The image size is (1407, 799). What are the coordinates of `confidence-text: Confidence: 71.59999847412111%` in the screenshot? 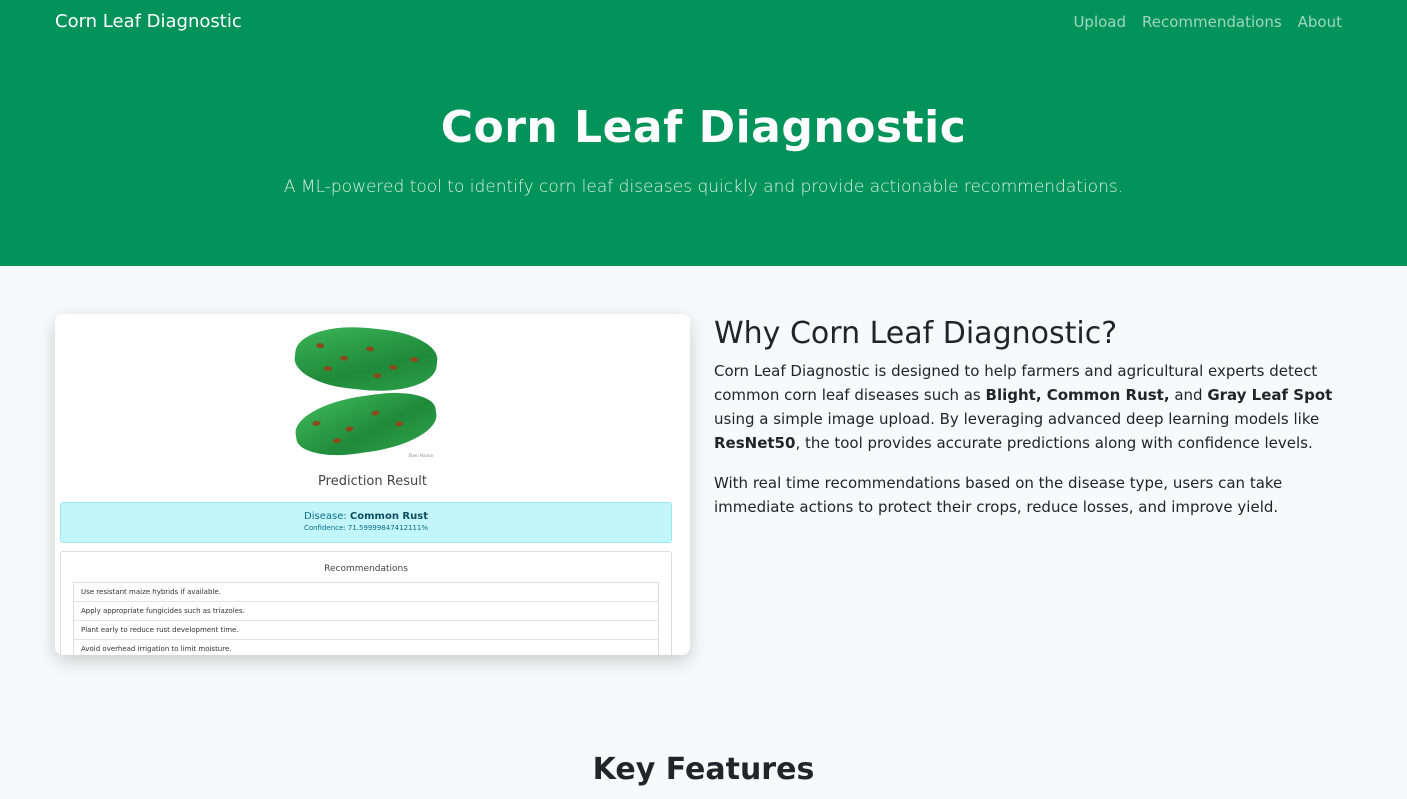 It's located at (366, 528).